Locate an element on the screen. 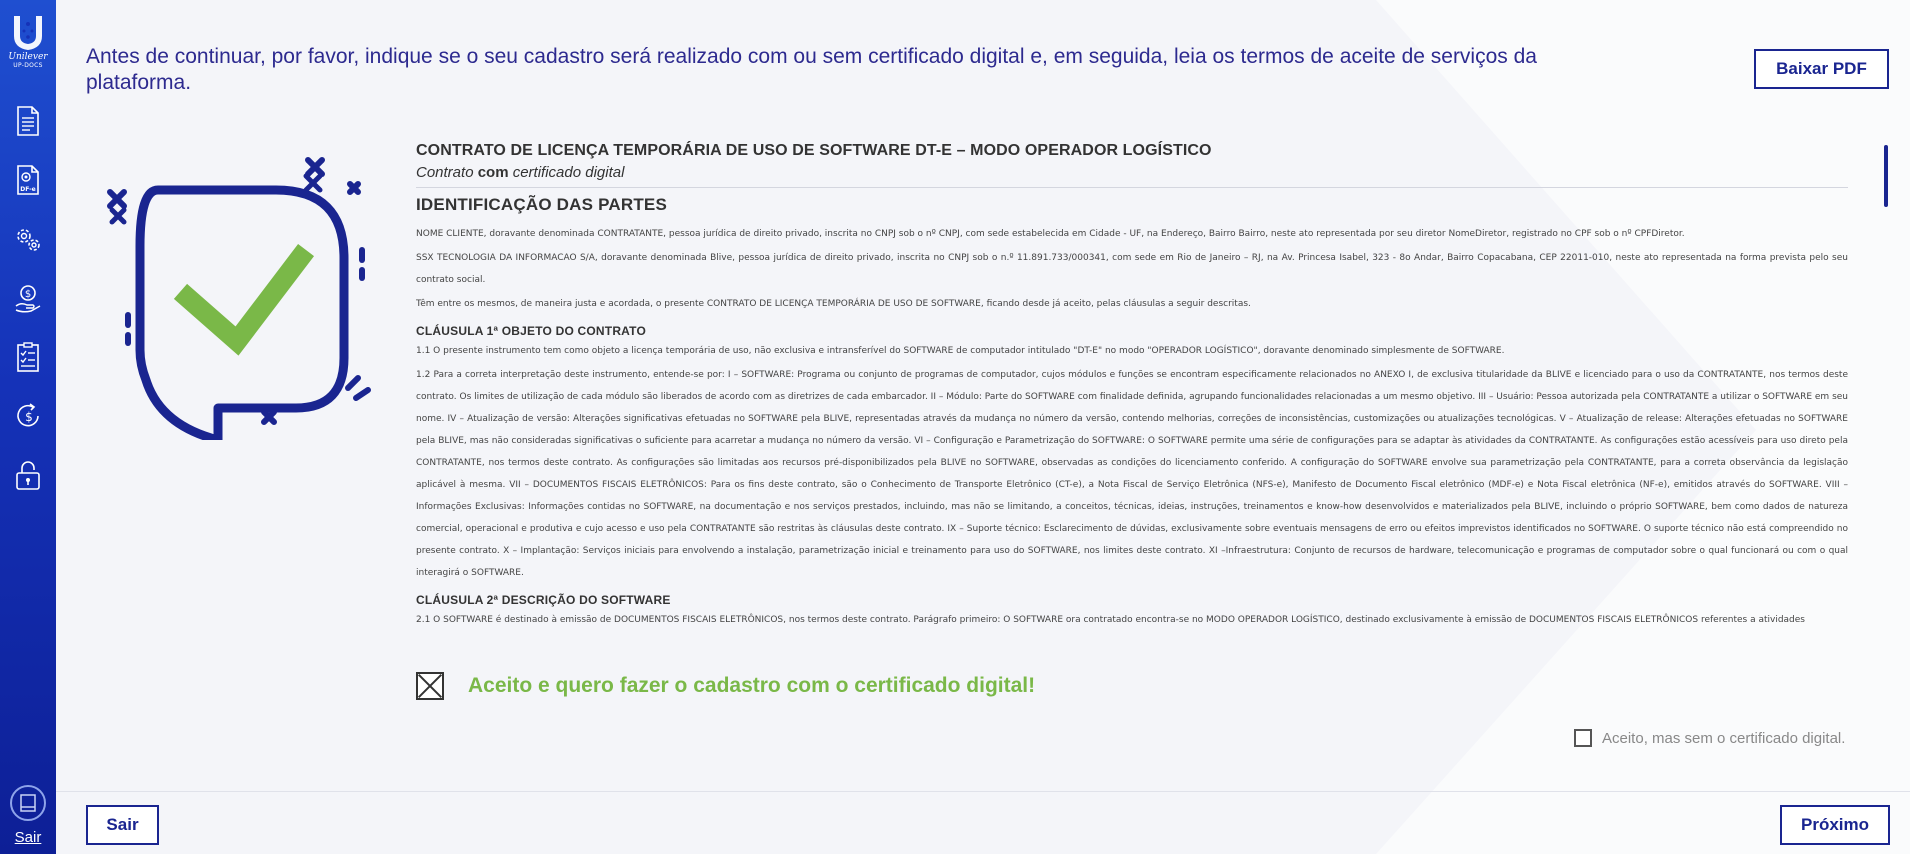 The width and height of the screenshot is (1910, 854). dfe-badge: DF-e is located at coordinates (27, 189).